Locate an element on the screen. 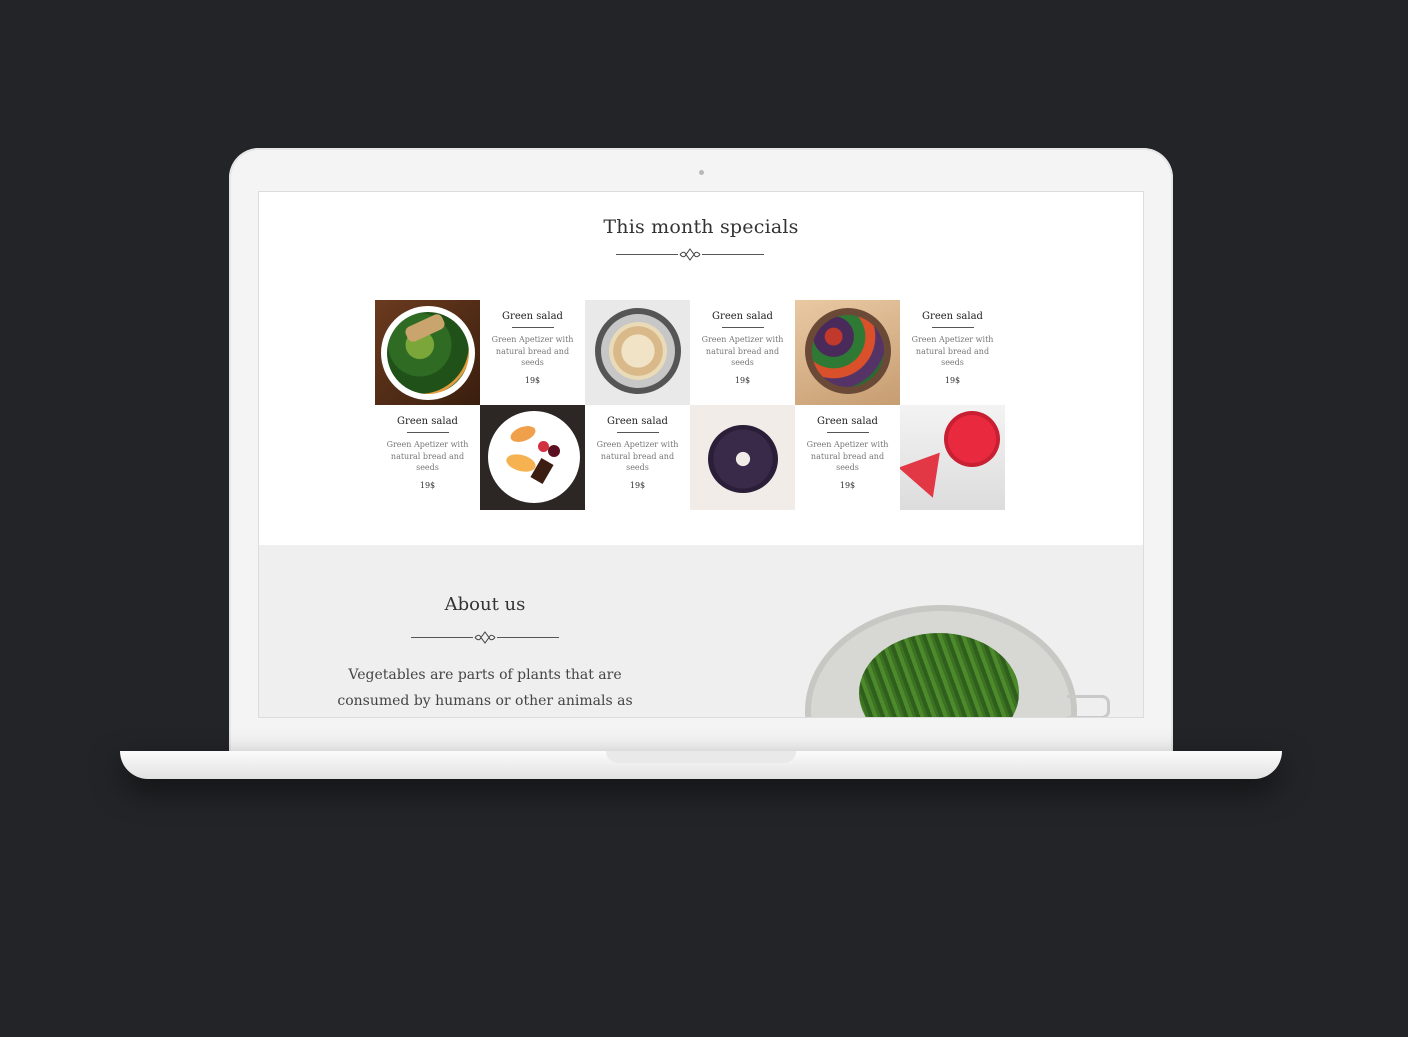 This screenshot has height=1037, width=1408. laptop-notch is located at coordinates (701, 757).